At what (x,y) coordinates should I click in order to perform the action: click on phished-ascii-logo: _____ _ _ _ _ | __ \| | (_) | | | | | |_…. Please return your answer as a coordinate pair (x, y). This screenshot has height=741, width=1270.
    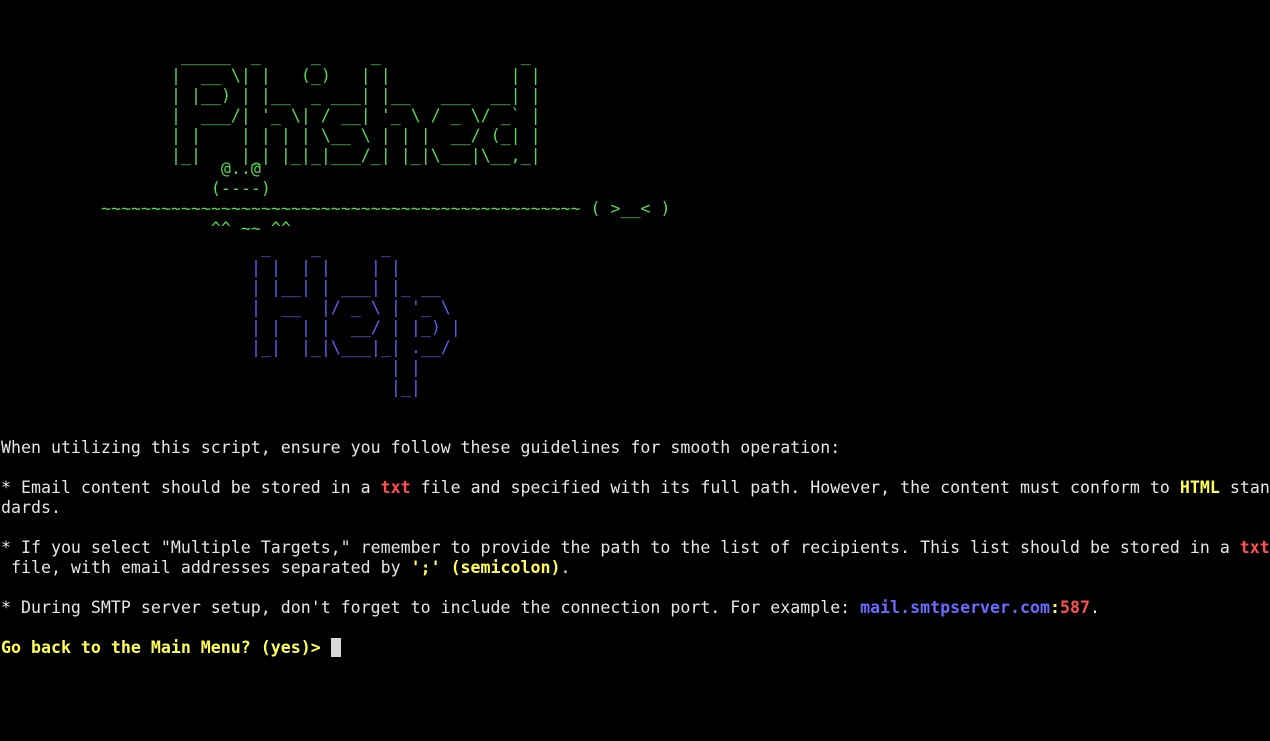
    Looking at the image, I should click on (355, 105).